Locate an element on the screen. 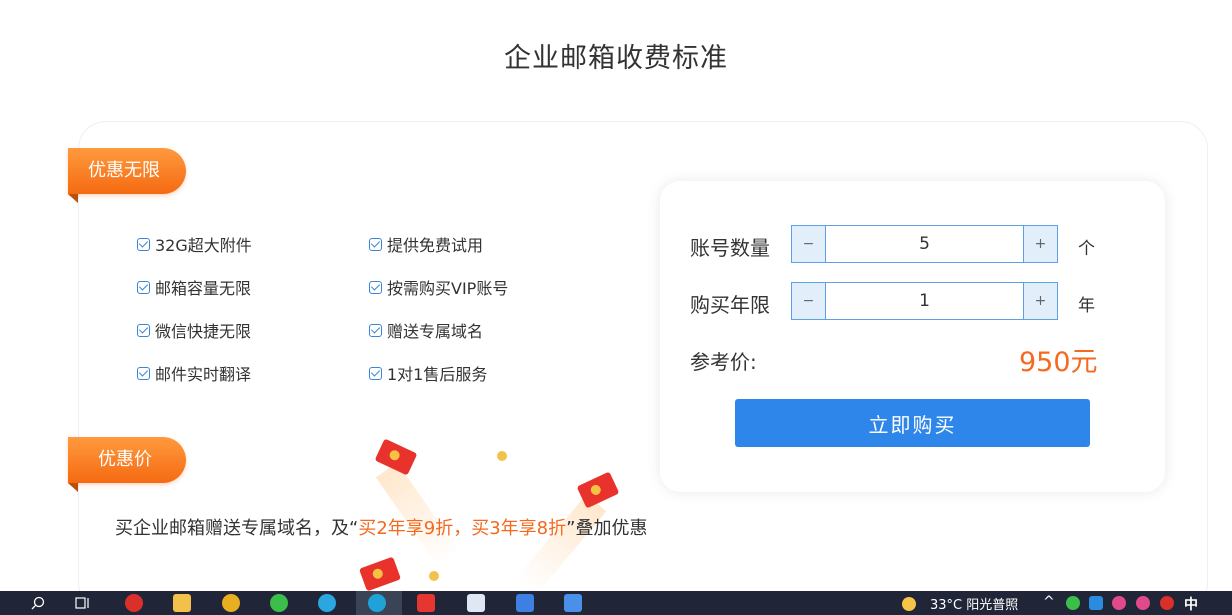 The height and width of the screenshot is (615, 1232). ime-indicator: 中 is located at coordinates (1191, 604).